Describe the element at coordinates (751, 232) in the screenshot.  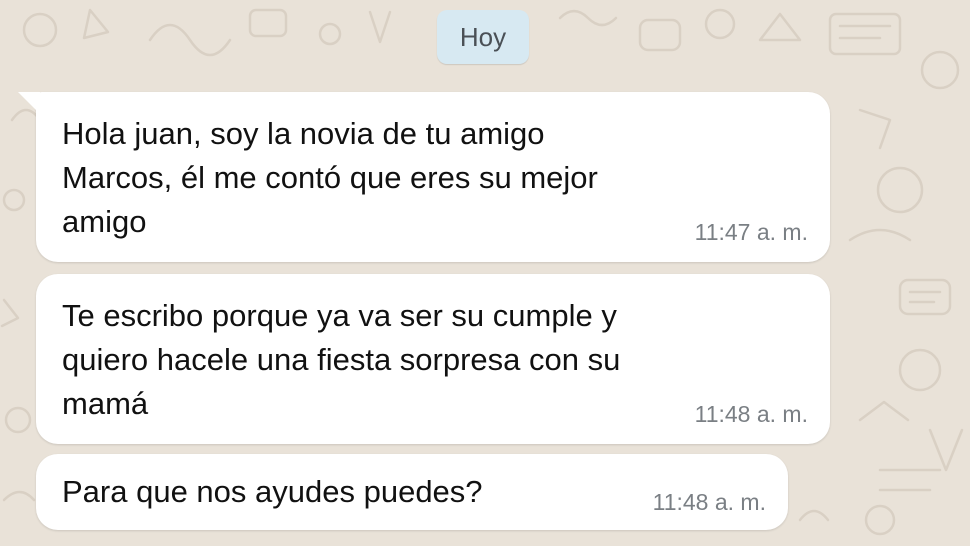
I see `message-timestamp: 11:47 a. m.` at that location.